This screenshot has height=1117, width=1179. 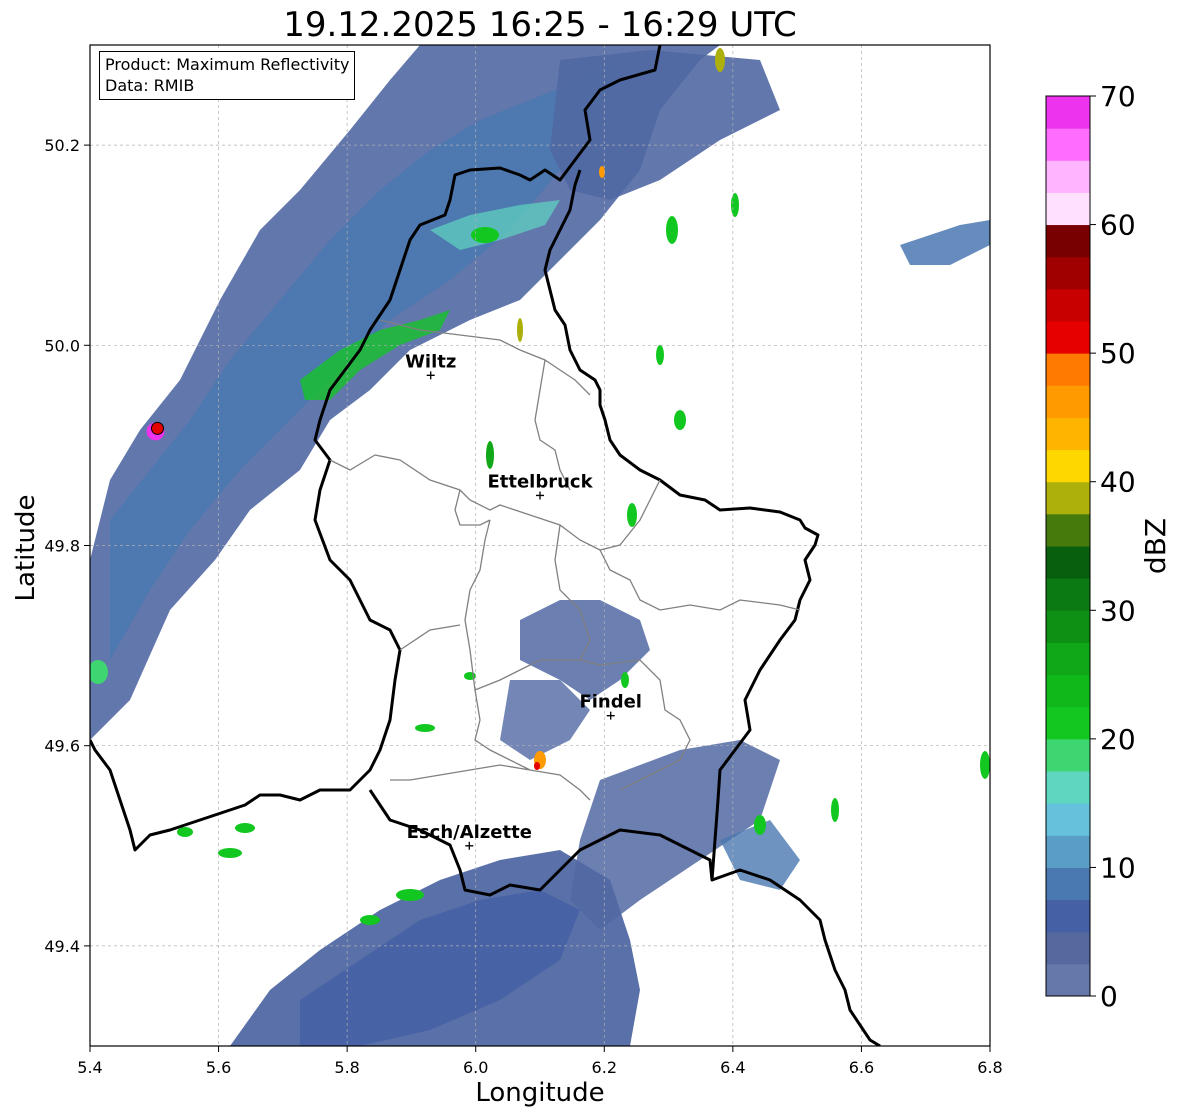 What do you see at coordinates (227, 75) in the screenshot?
I see `product-info-box: Product: Maximum Reflectivity Data: RMIB` at bounding box center [227, 75].